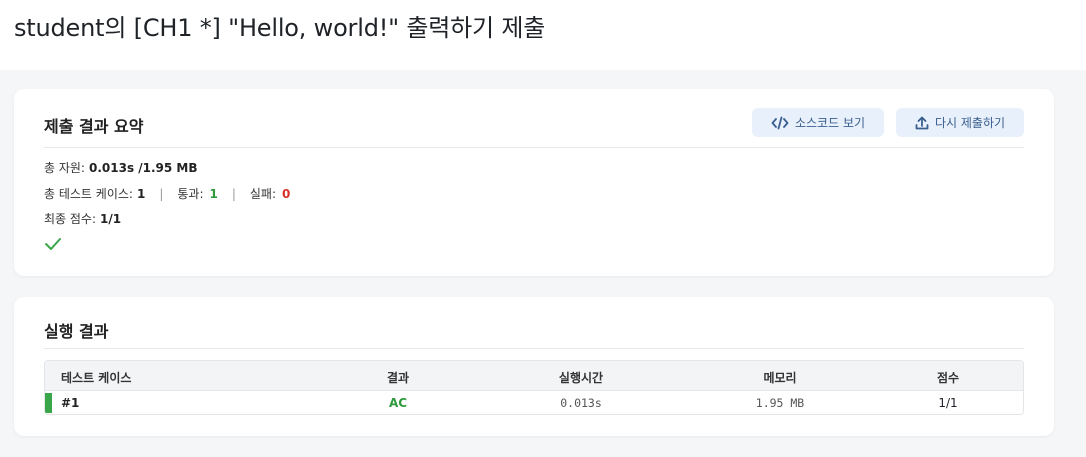 Image resolution: width=1086 pixels, height=457 pixels. I want to click on view-source-label: 소스코드 보기, so click(830, 123).